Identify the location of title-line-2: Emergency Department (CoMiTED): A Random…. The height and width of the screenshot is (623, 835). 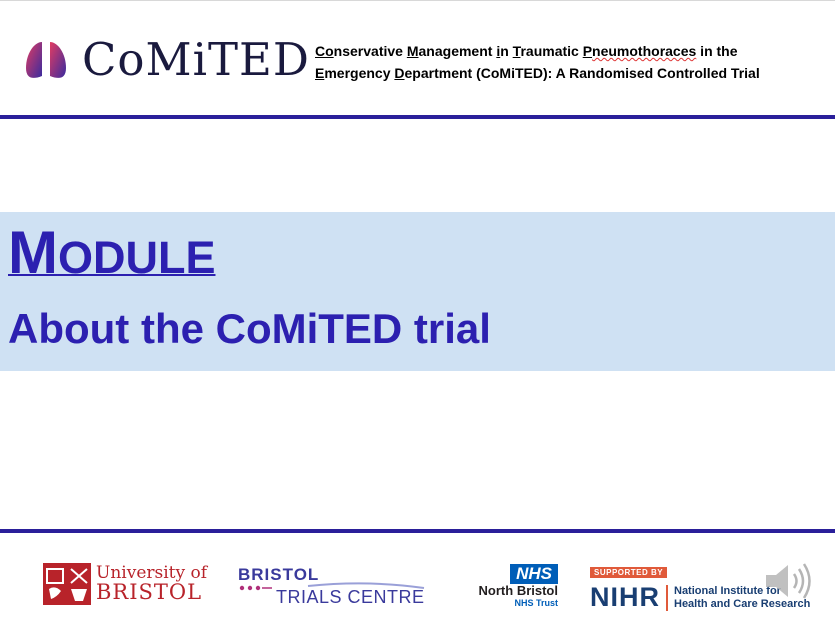
(565, 73).